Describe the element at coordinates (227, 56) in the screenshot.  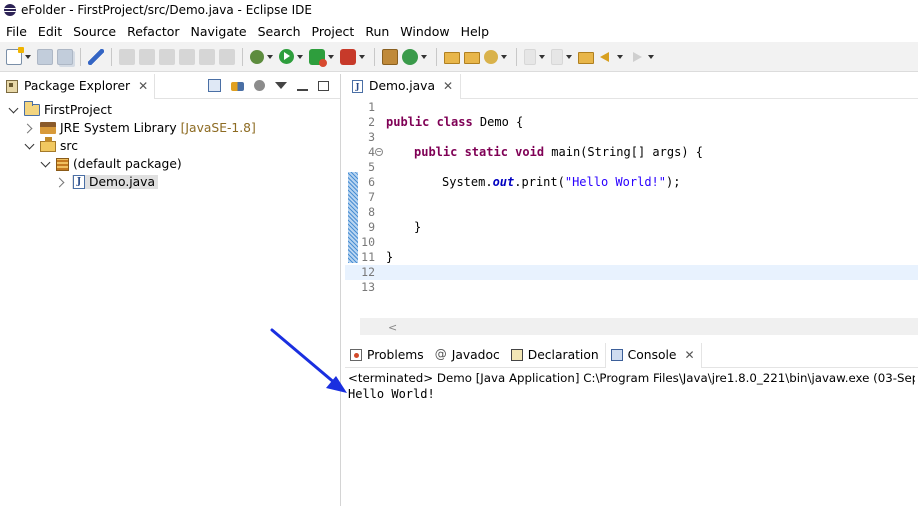
I see `show-whitespace-icon` at that location.